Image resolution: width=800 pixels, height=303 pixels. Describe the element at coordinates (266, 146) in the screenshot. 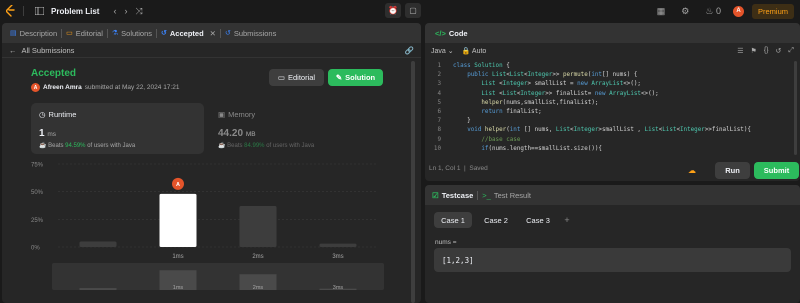

I see `memory-beats: ☕ Beats 84.99% of users with Java` at that location.